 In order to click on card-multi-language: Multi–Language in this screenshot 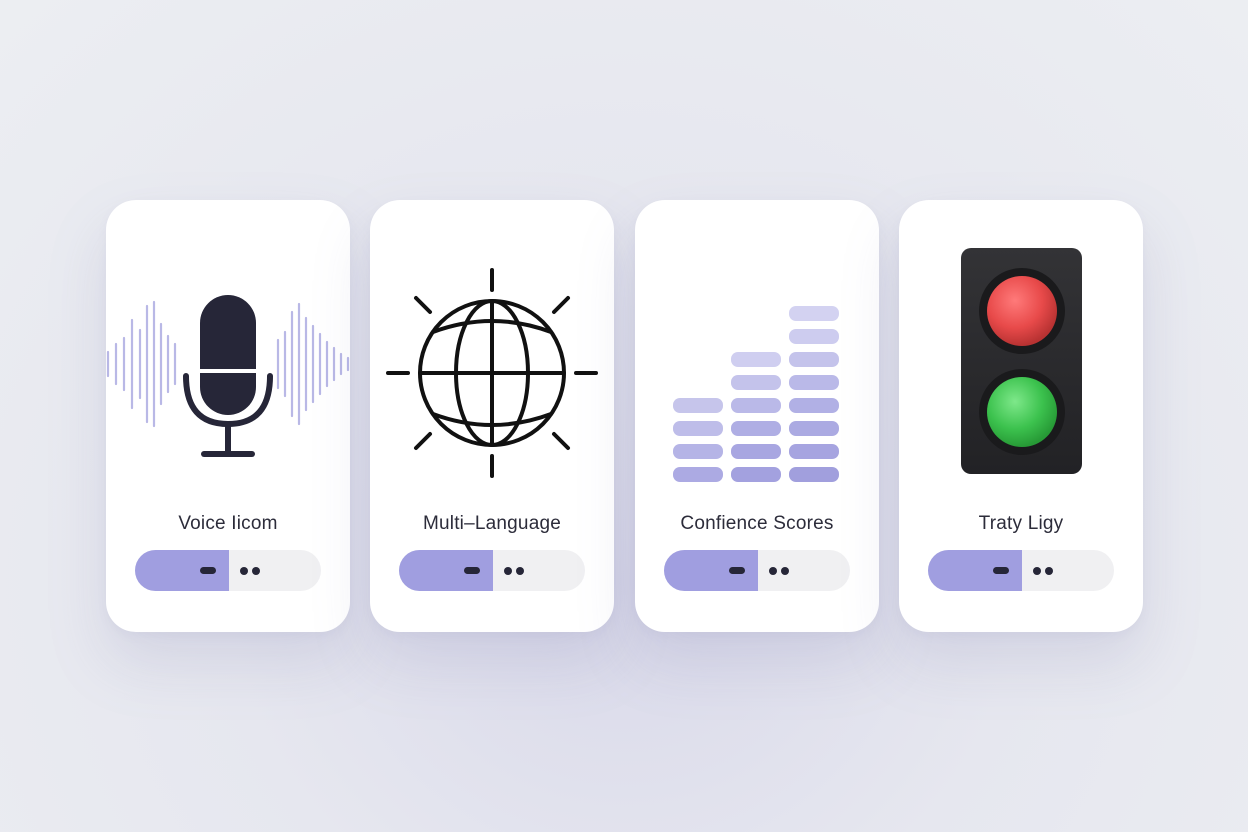, I will do `click(492, 416)`.